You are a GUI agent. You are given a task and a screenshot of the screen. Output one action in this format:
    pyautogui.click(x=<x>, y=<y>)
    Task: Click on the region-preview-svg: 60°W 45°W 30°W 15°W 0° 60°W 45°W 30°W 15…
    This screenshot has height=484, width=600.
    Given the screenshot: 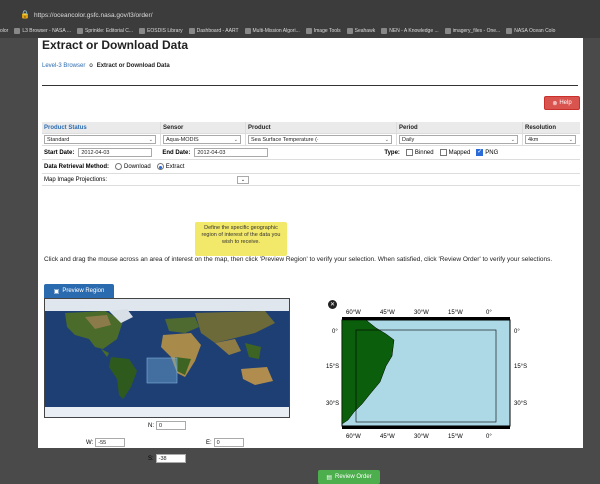 What is the action you would take?
    pyautogui.click(x=427, y=371)
    